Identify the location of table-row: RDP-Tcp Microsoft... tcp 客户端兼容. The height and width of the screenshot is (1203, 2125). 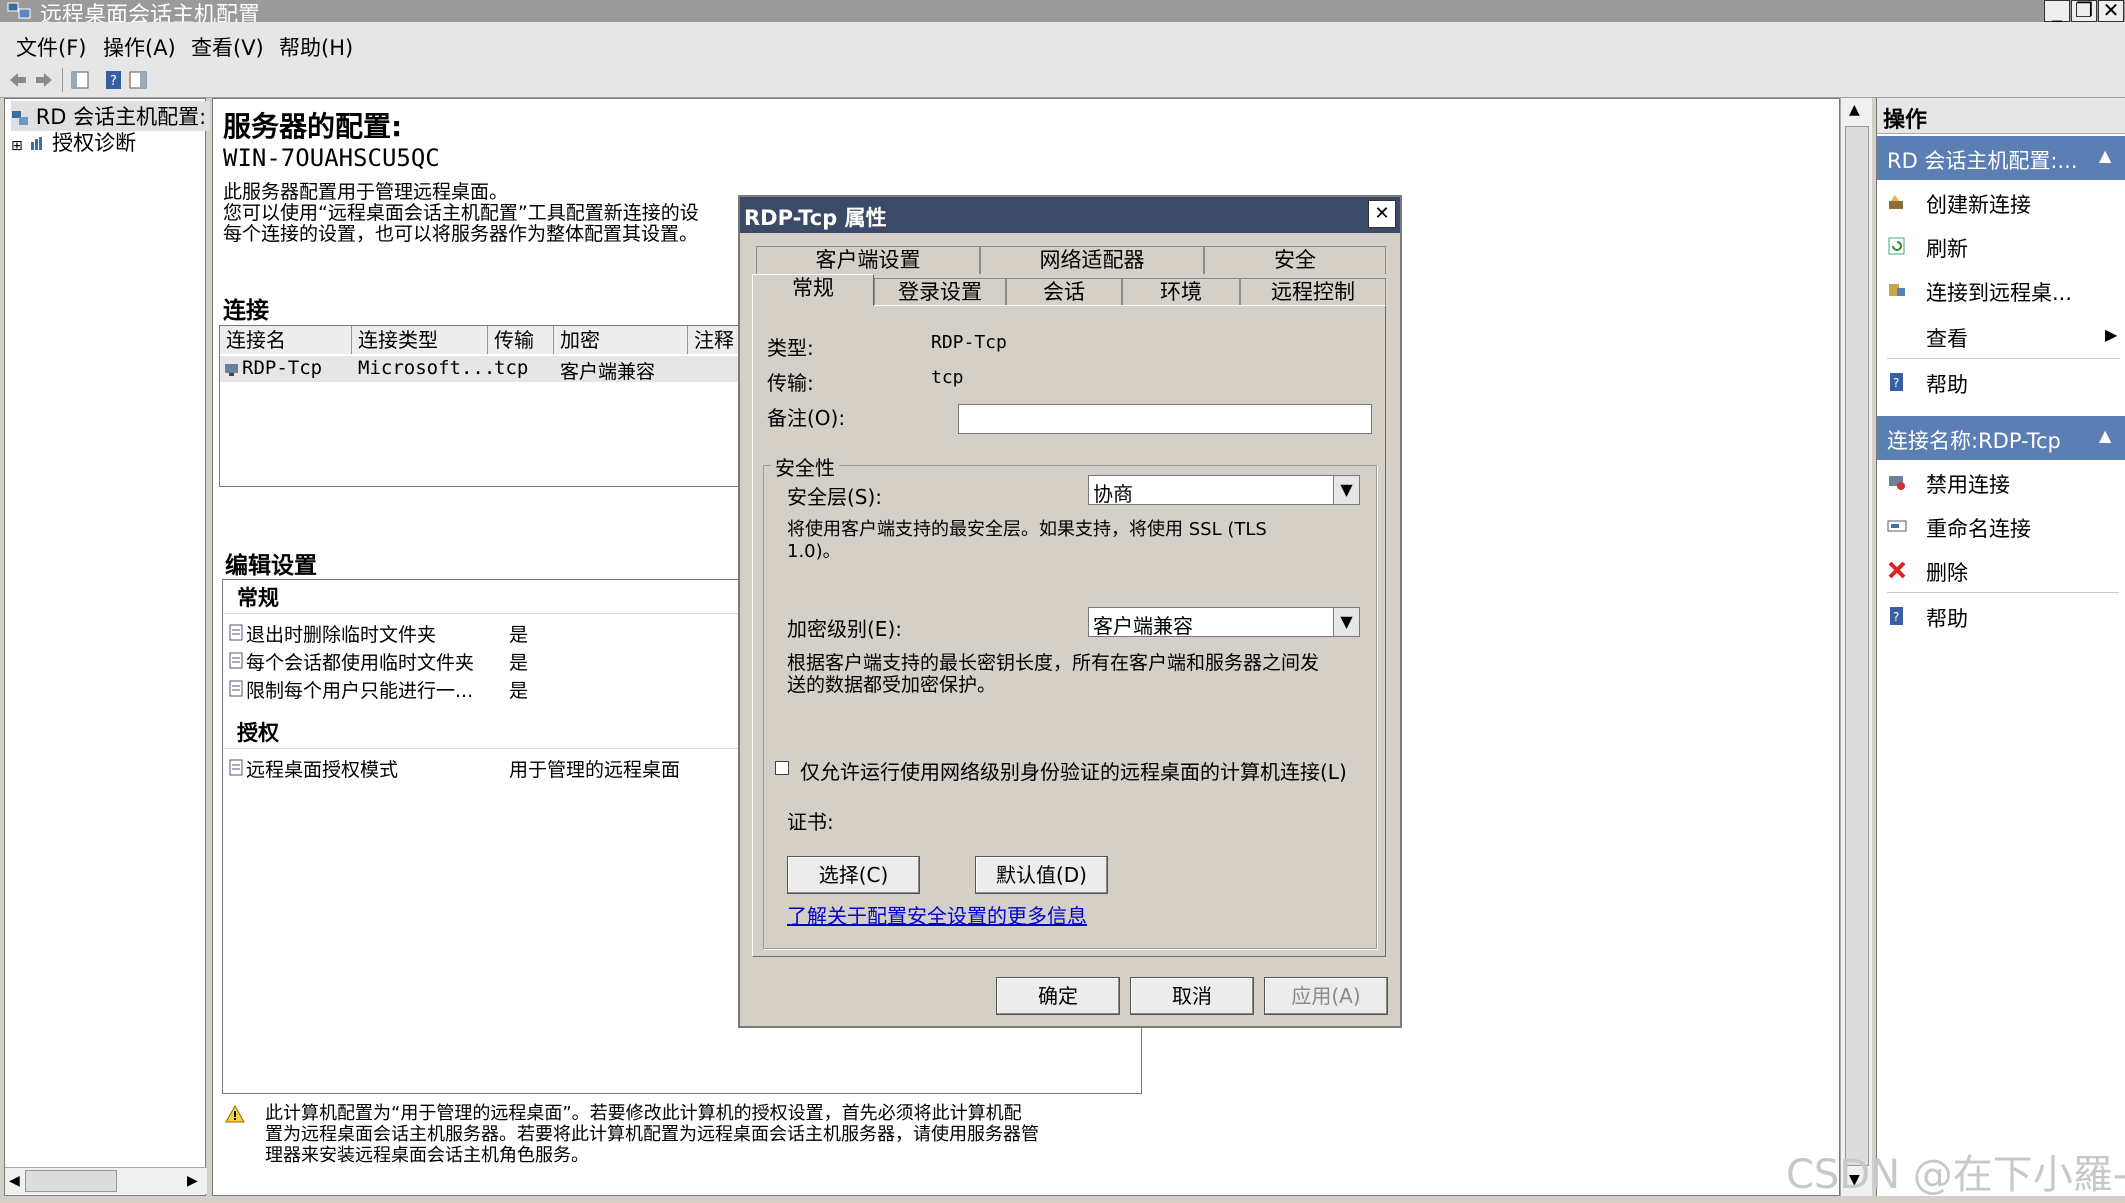
(479, 369).